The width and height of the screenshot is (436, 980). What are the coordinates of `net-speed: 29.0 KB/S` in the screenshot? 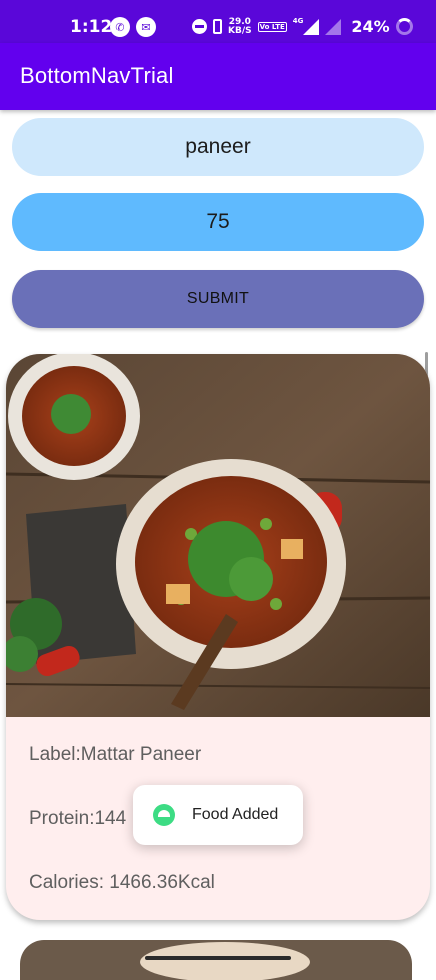 It's located at (240, 26).